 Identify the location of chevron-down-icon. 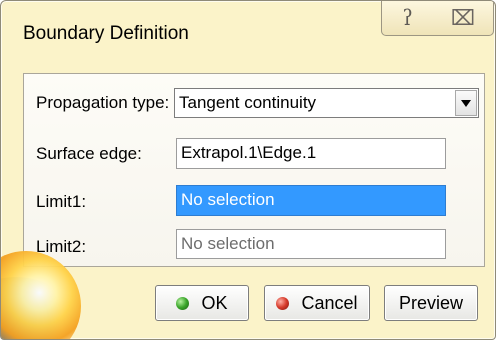
(466, 103).